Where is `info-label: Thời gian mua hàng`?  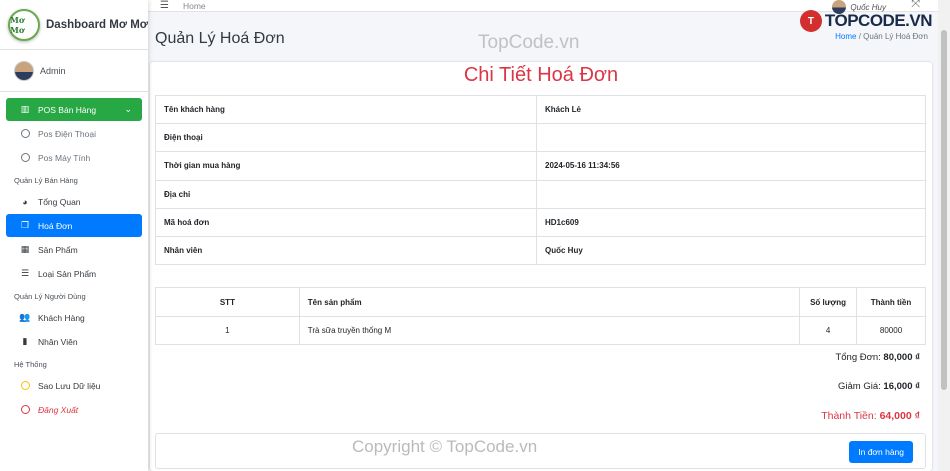 info-label: Thời gian mua hàng is located at coordinates (346, 166).